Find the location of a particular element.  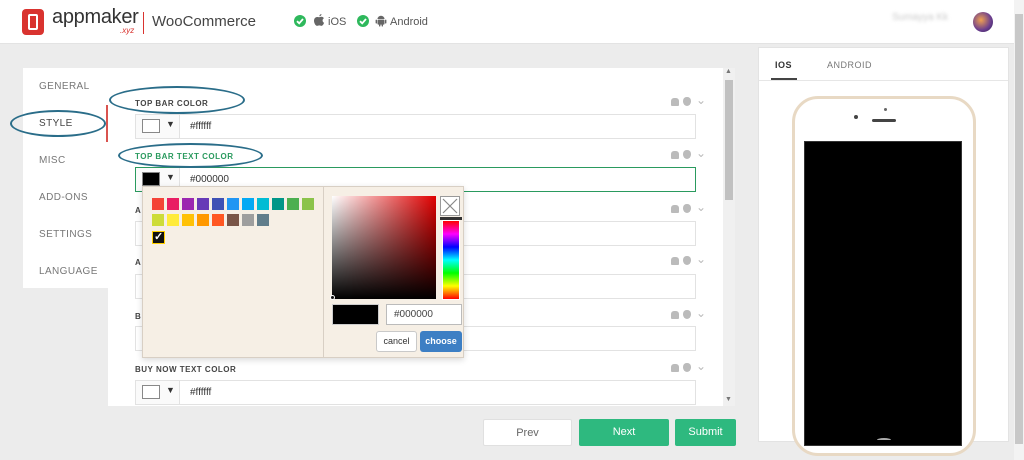

field-3-platform-icons: ⌄ is located at coordinates (691, 207).